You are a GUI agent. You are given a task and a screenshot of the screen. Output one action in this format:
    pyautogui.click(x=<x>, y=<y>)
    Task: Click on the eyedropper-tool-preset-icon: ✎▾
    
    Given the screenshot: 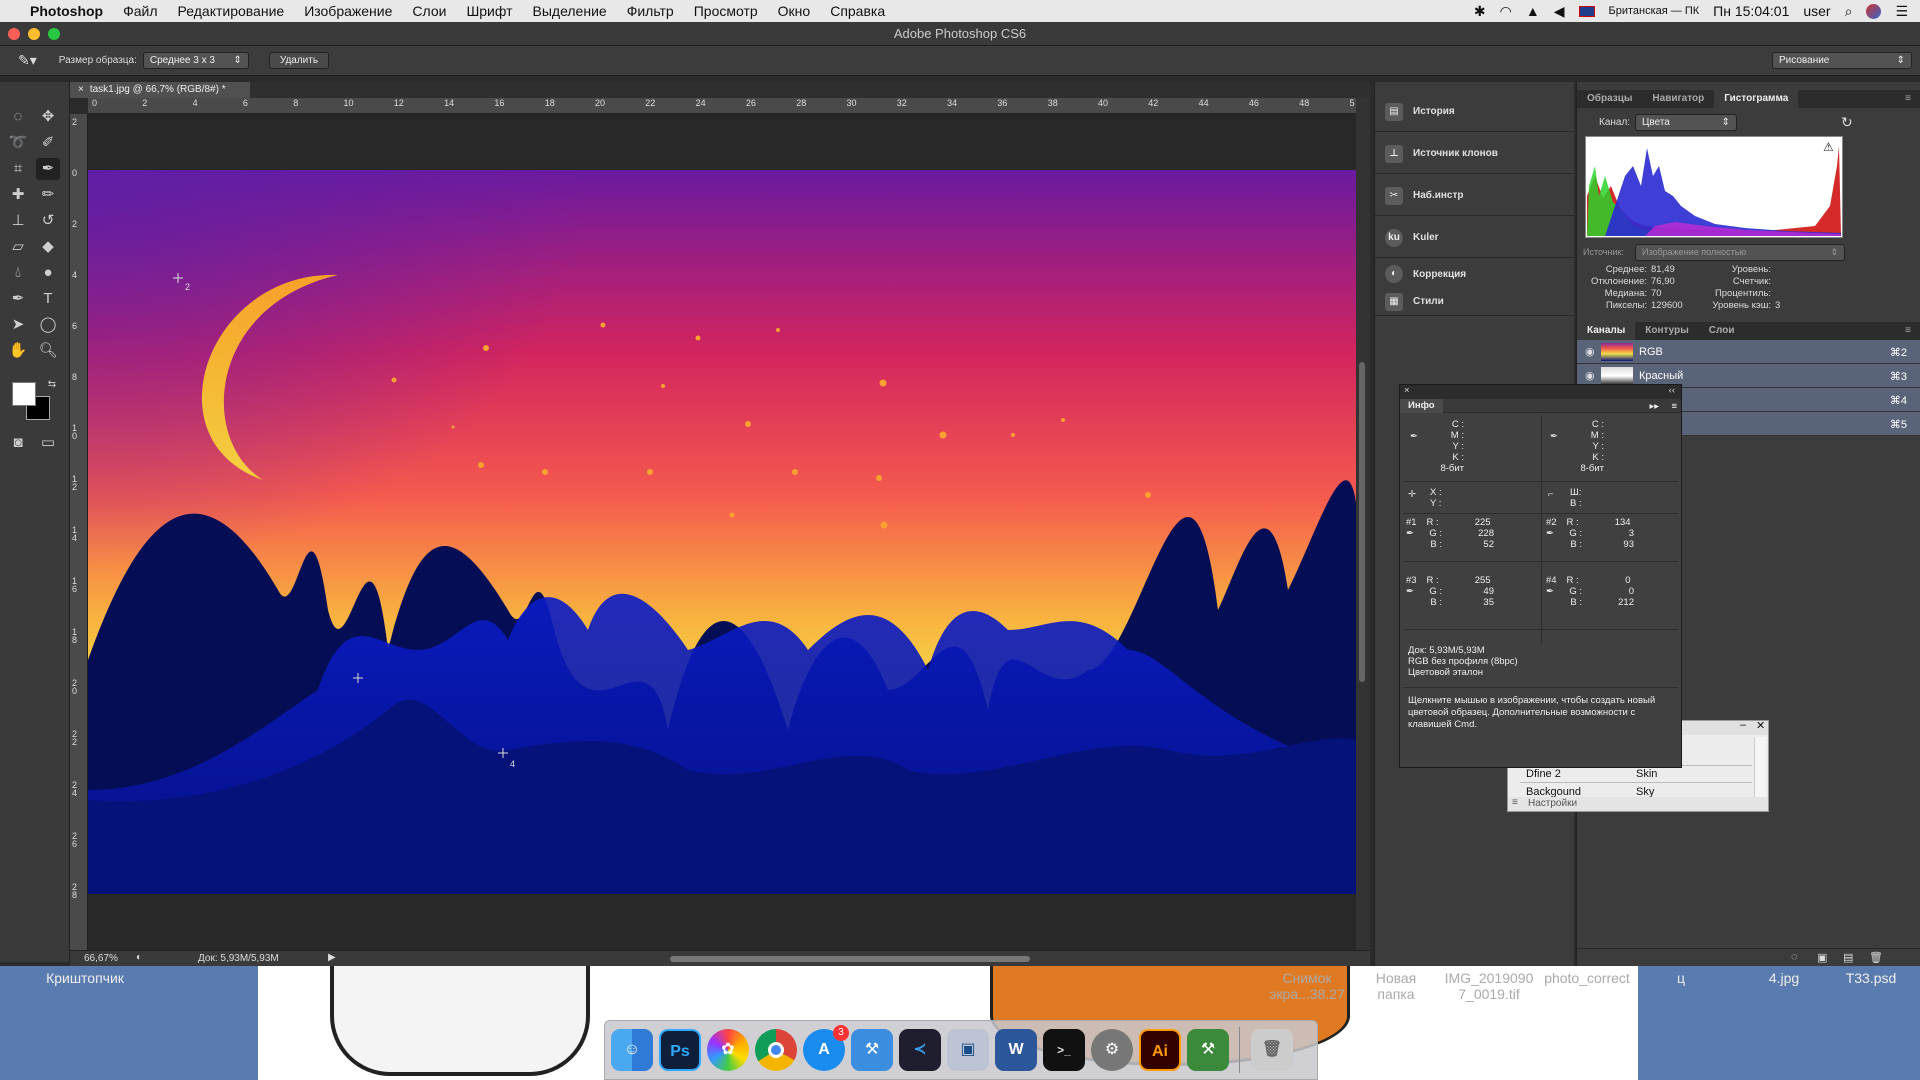 What is the action you would take?
    pyautogui.click(x=27, y=60)
    